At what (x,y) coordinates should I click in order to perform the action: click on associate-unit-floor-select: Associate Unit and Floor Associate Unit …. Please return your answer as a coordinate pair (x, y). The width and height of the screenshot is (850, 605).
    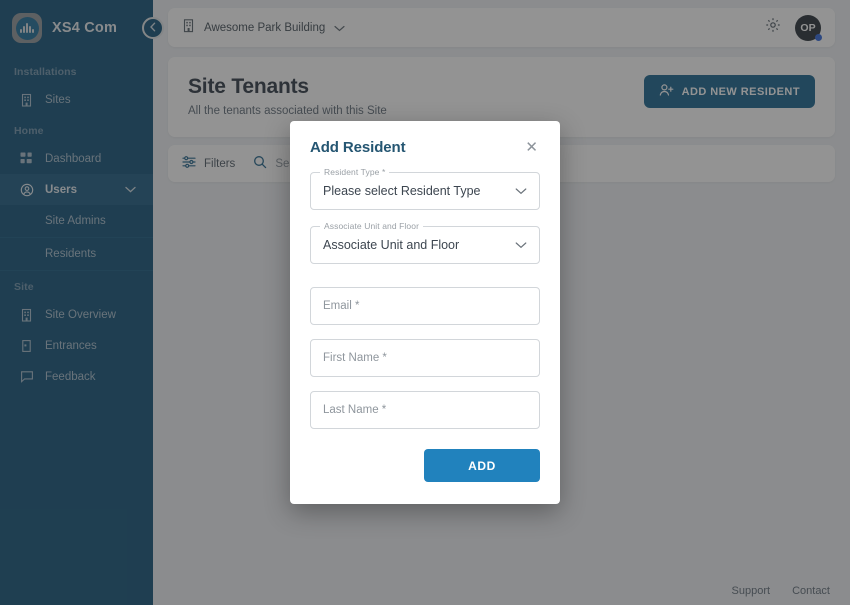
    Looking at the image, I should click on (425, 242).